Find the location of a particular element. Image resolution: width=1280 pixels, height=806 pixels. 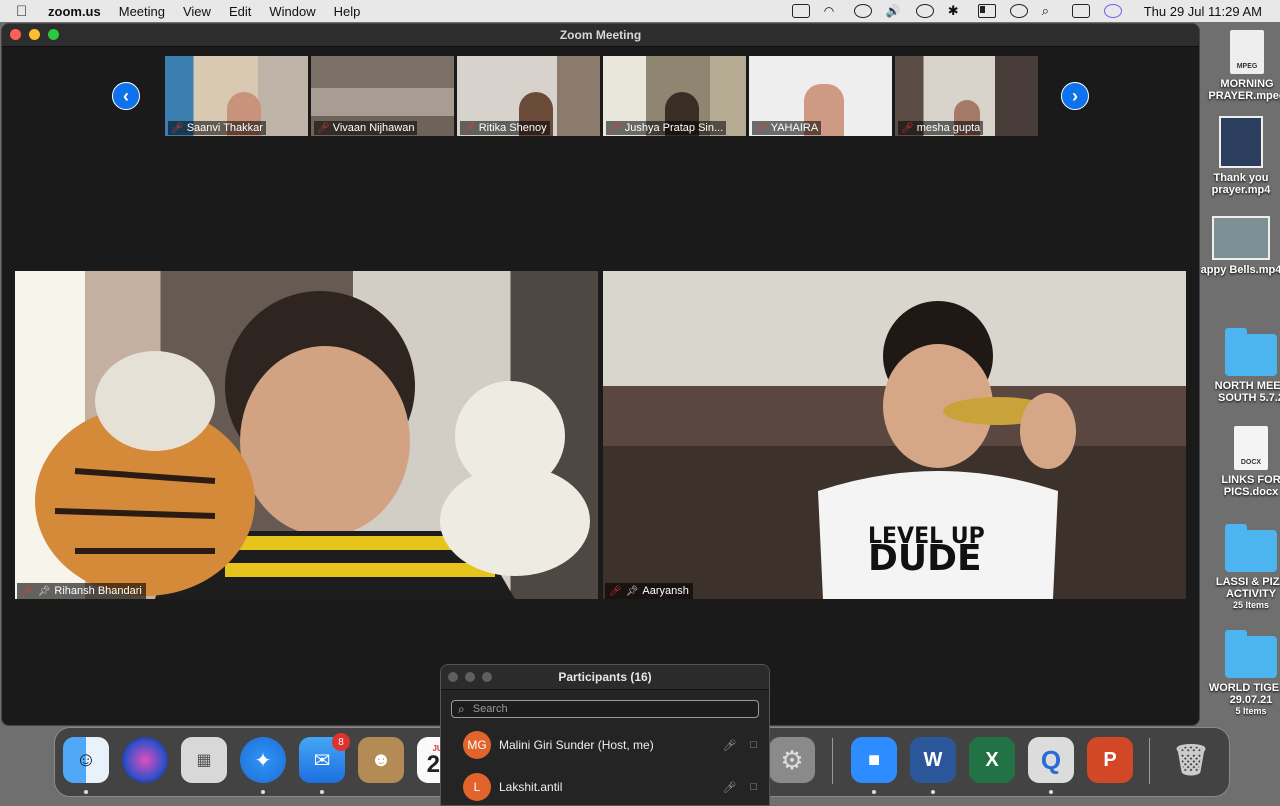

participant-thumbnail: 🎤︎ Saanvi Thakkar is located at coordinates (236, 96).